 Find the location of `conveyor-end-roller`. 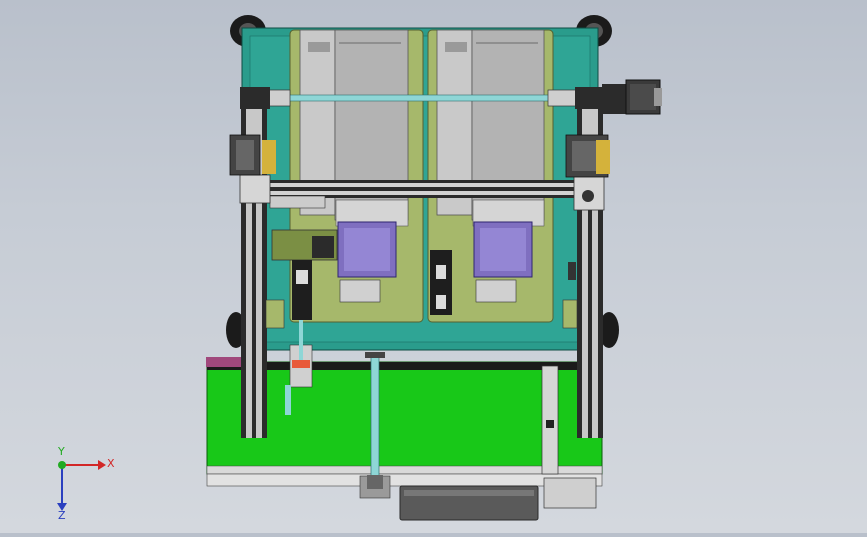

conveyor-end-roller is located at coordinates (404, 480).